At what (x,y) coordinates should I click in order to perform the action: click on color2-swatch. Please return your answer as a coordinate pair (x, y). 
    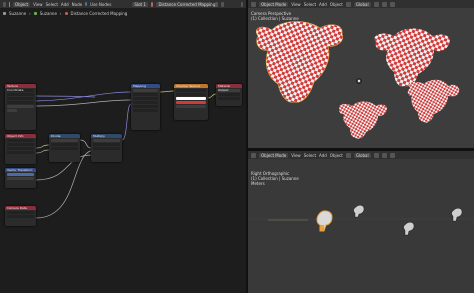
    Looking at the image, I should click on (191, 102).